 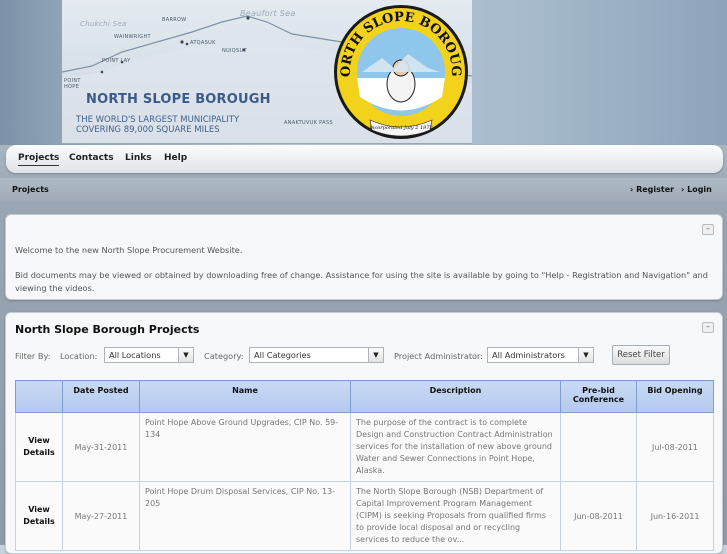 What do you see at coordinates (135, 355) in the screenshot?
I see `location-select-value: All Locations` at bounding box center [135, 355].